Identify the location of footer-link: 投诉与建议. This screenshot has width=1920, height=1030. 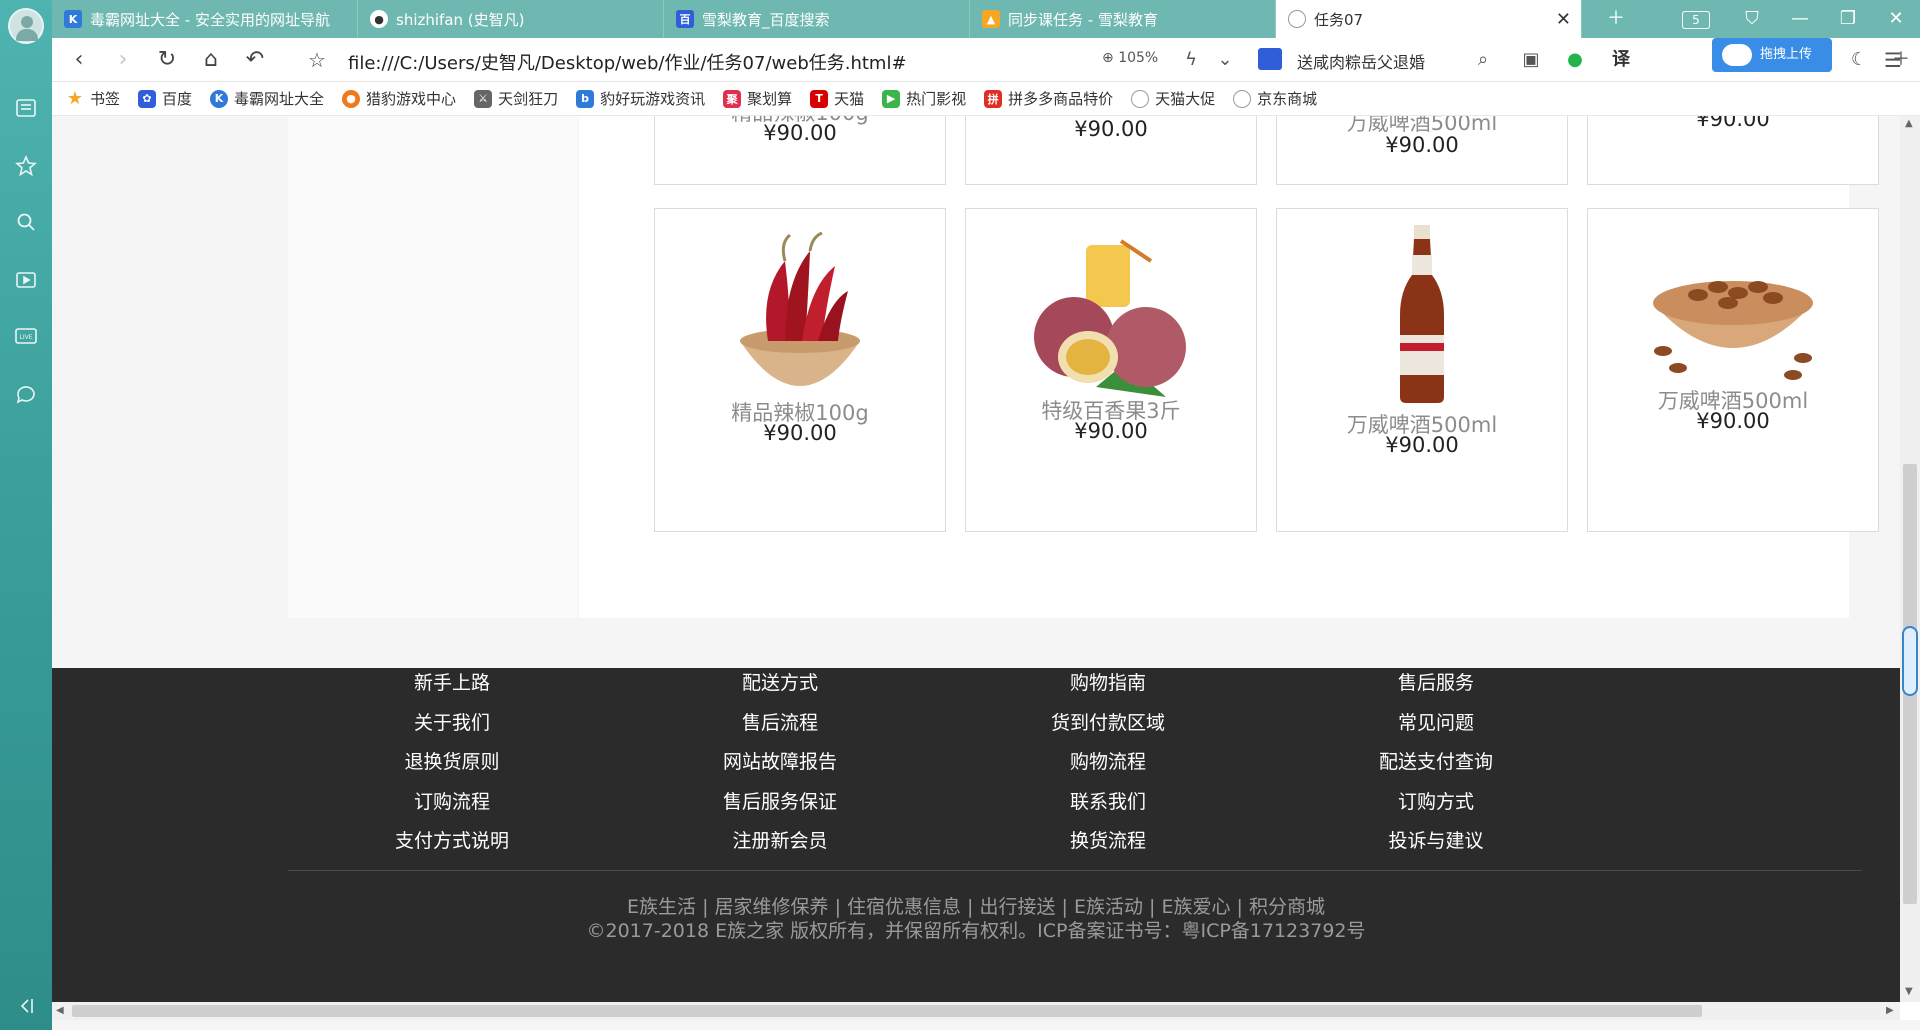
(1436, 846).